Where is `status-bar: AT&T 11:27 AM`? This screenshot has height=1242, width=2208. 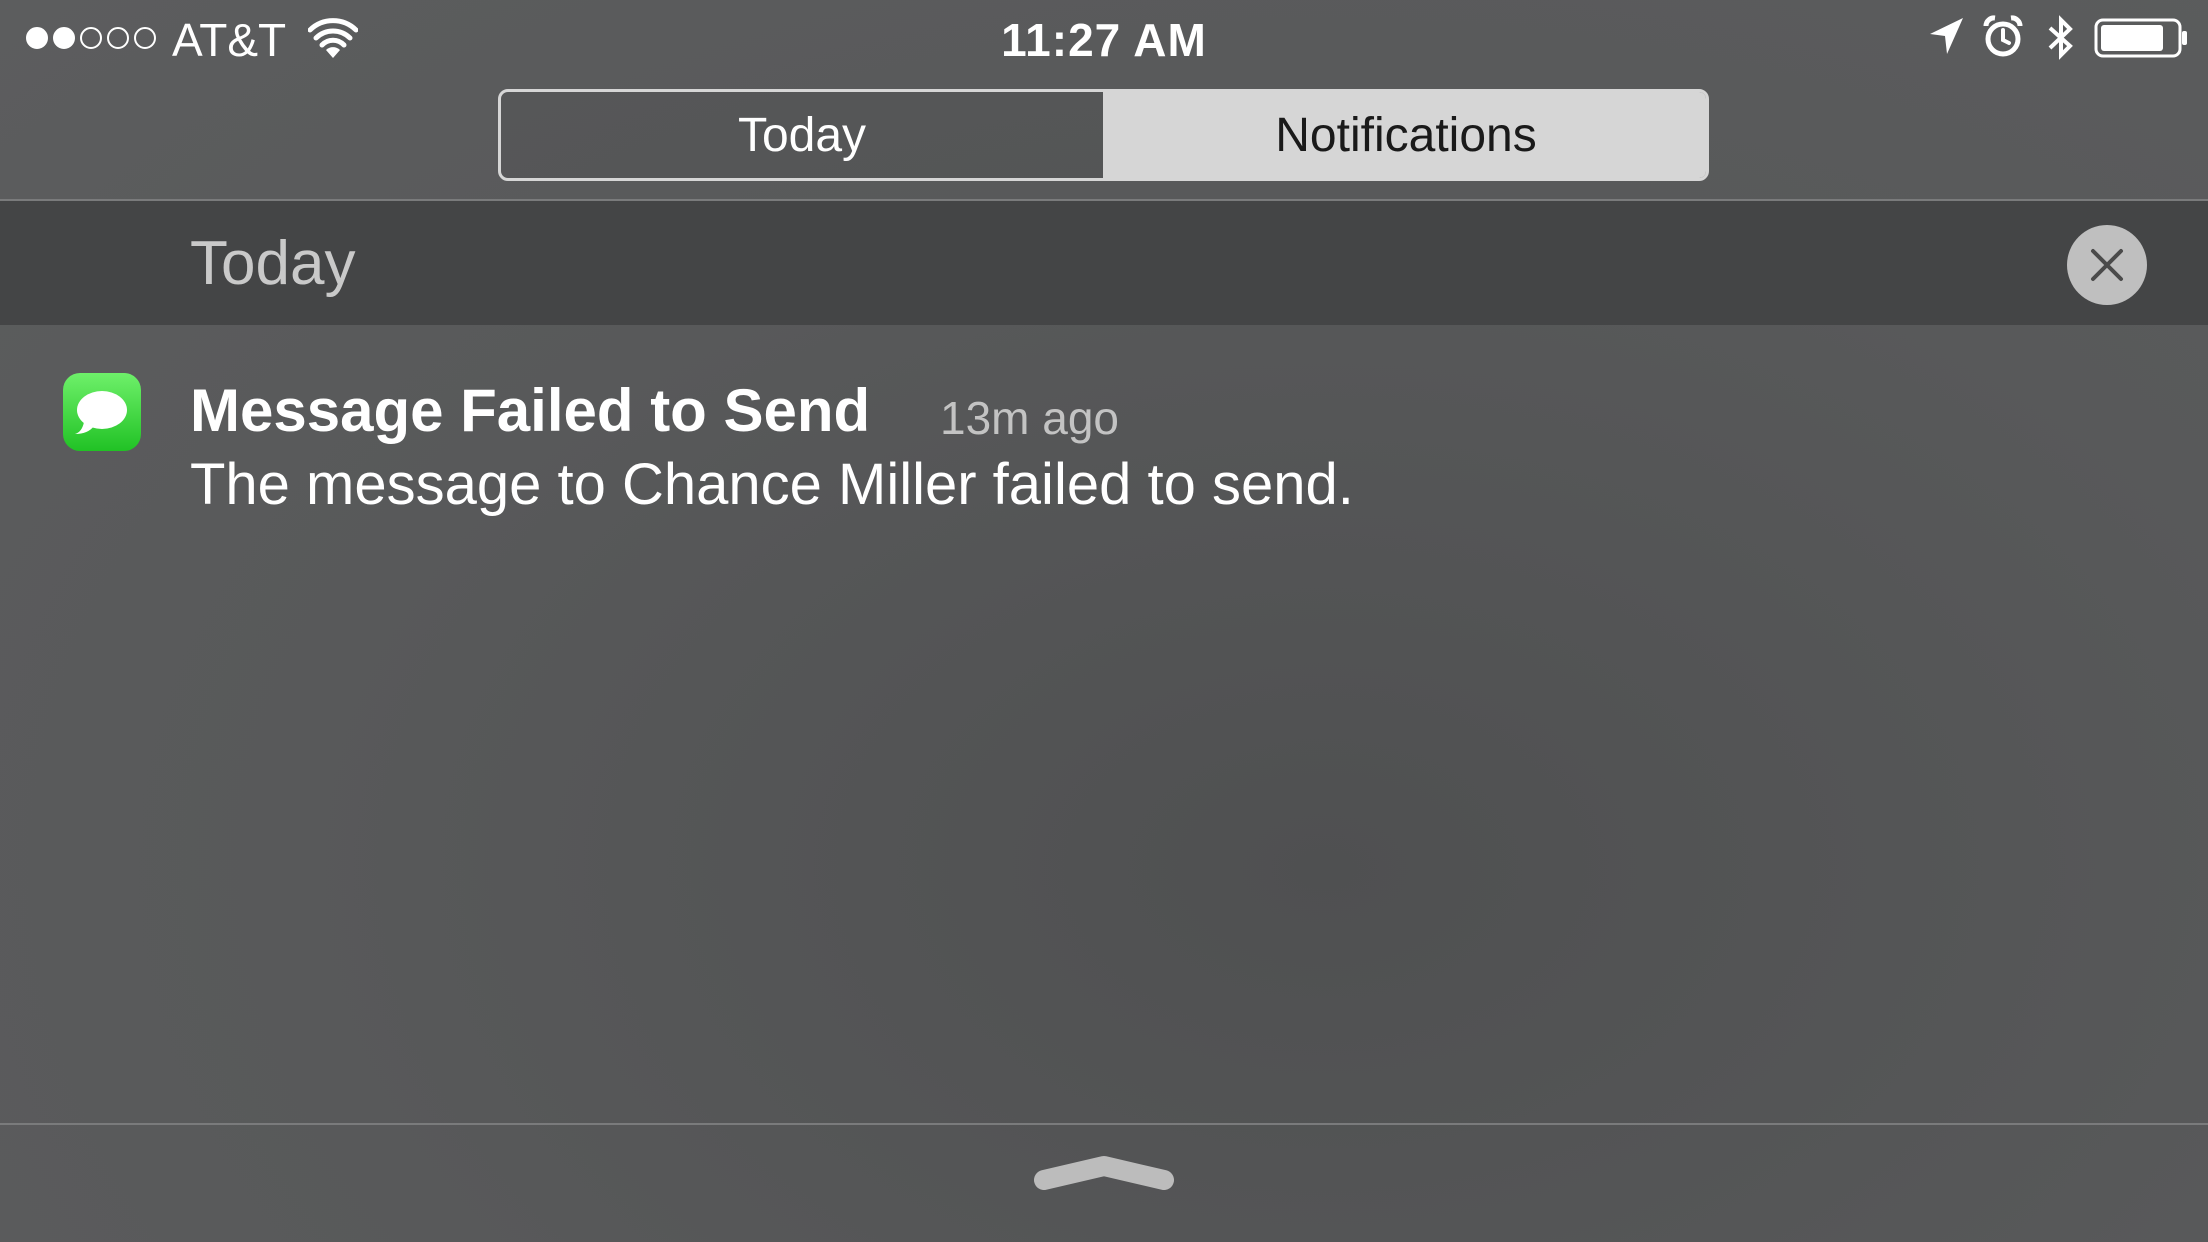
status-bar: AT&T 11:27 AM is located at coordinates (1104, 40).